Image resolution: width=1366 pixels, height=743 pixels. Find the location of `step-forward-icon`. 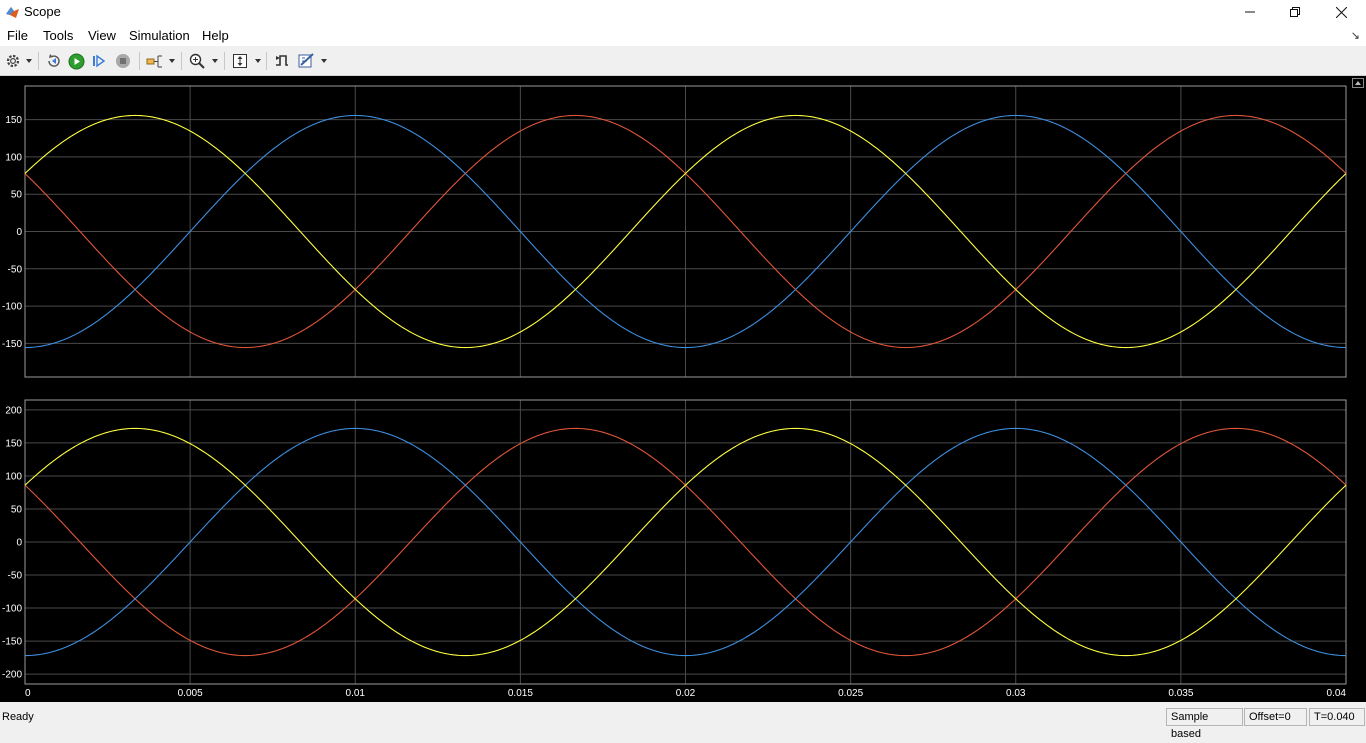

step-forward-icon is located at coordinates (99, 61).